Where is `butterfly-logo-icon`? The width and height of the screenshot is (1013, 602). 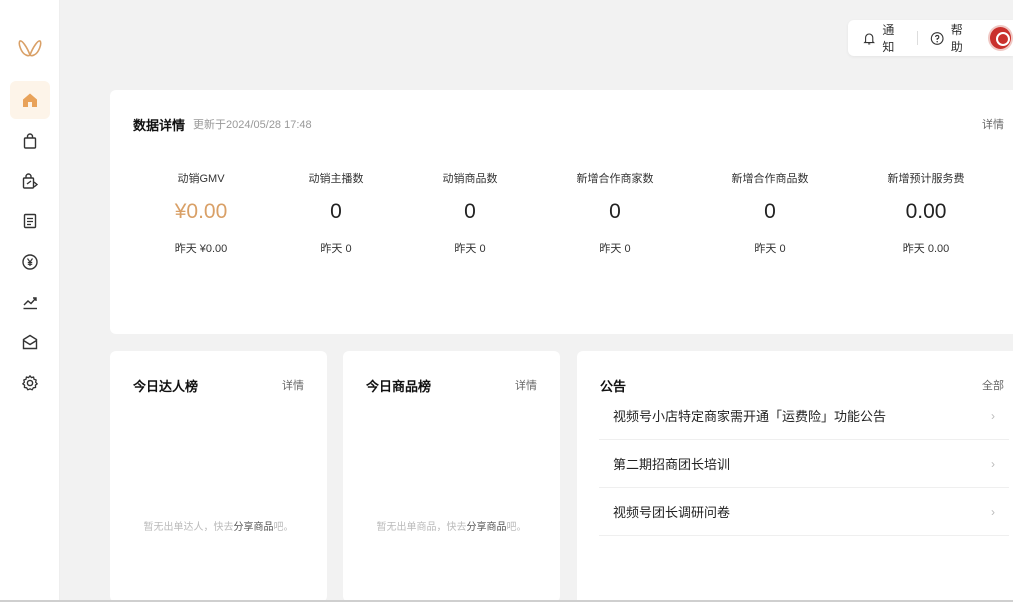
butterfly-logo-icon is located at coordinates (30, 48).